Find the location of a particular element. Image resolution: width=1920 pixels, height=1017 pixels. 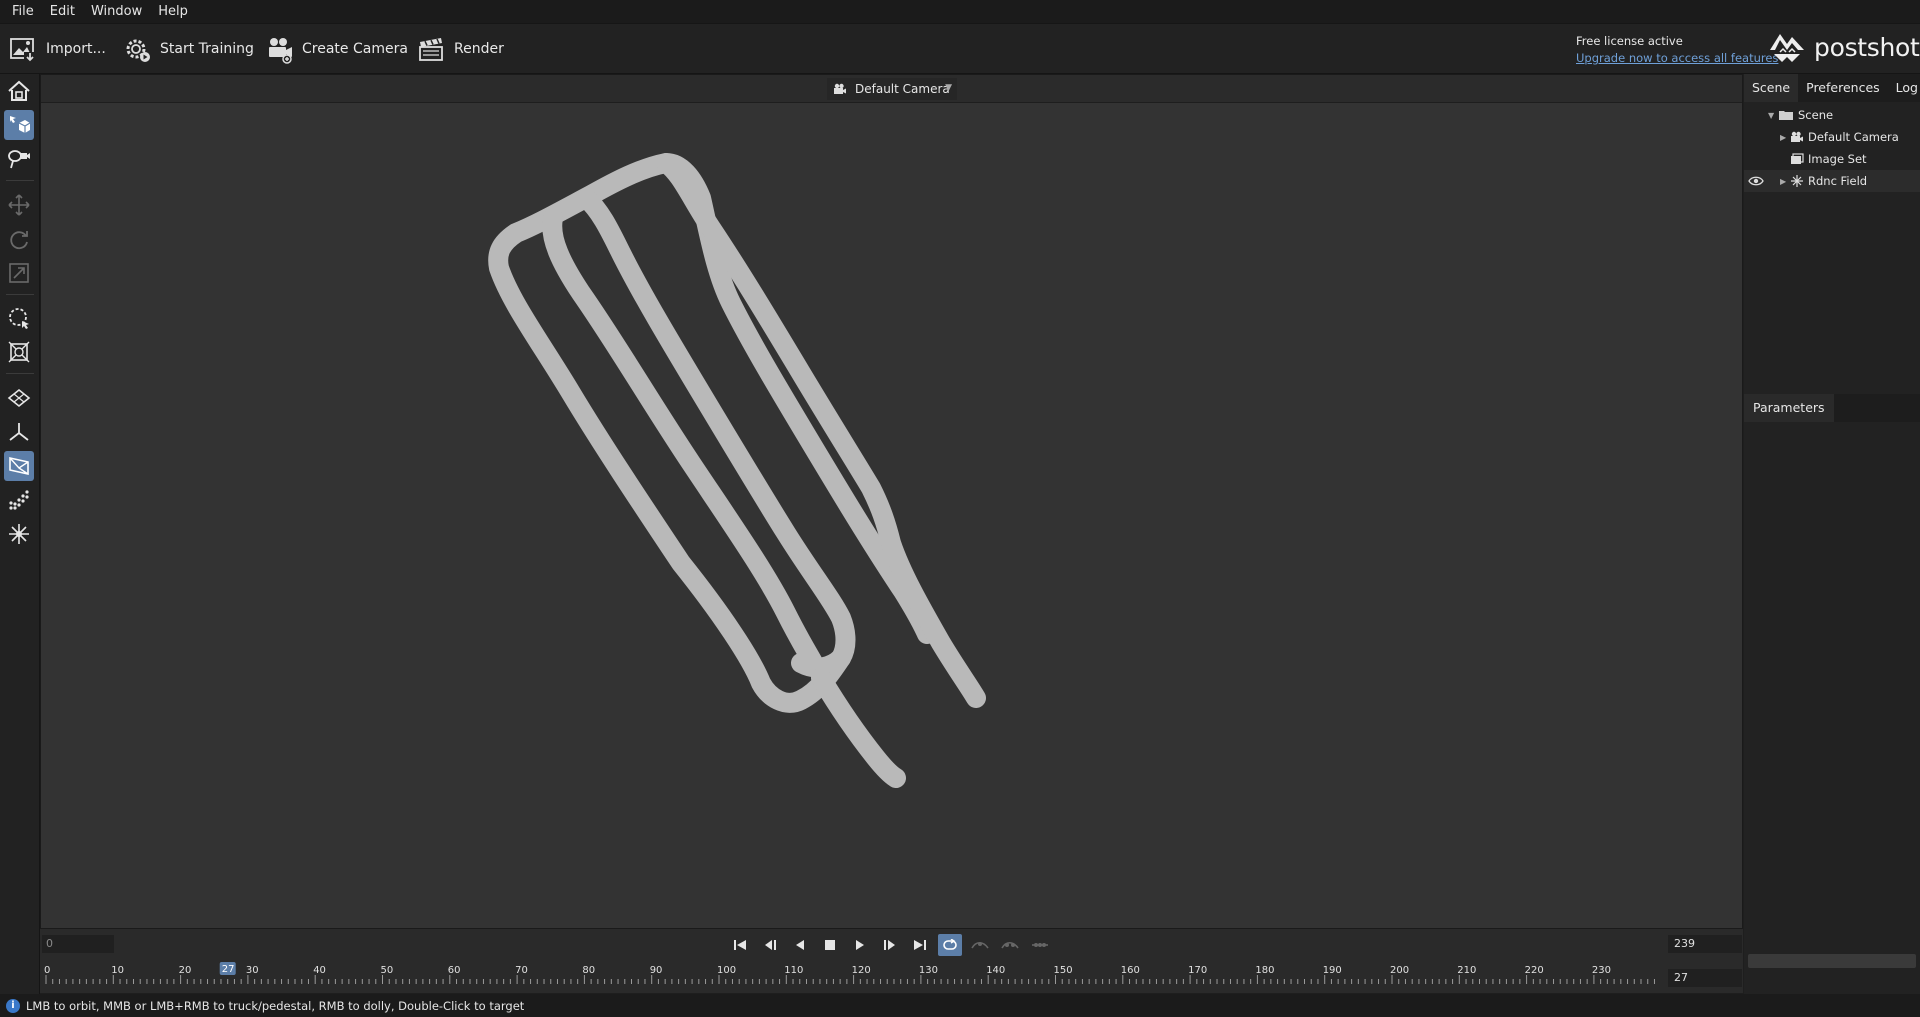

menu-window: Window is located at coordinates (116, 11).